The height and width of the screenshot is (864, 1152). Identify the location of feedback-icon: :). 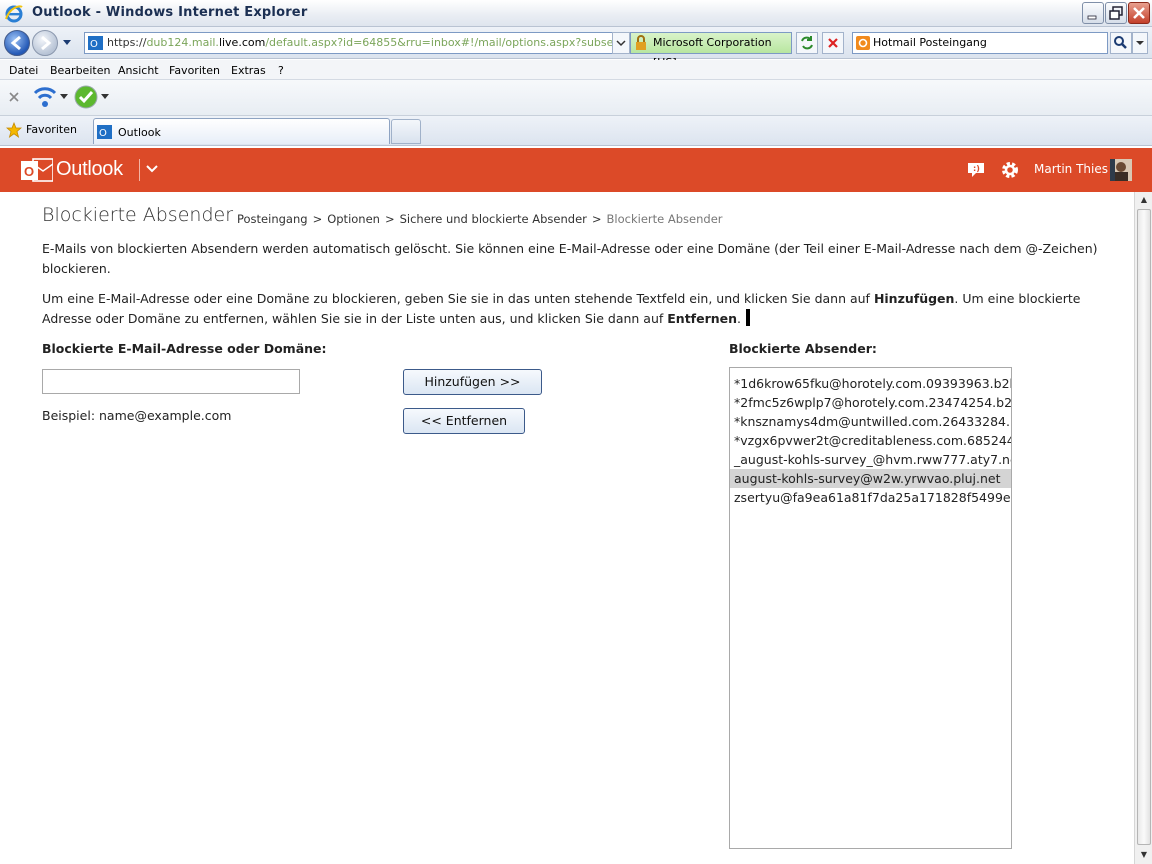
(976, 170).